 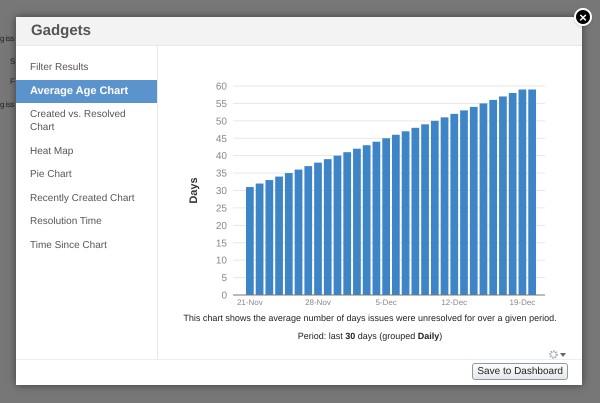 I want to click on x-tick-label: 28-Nov, so click(x=318, y=303).